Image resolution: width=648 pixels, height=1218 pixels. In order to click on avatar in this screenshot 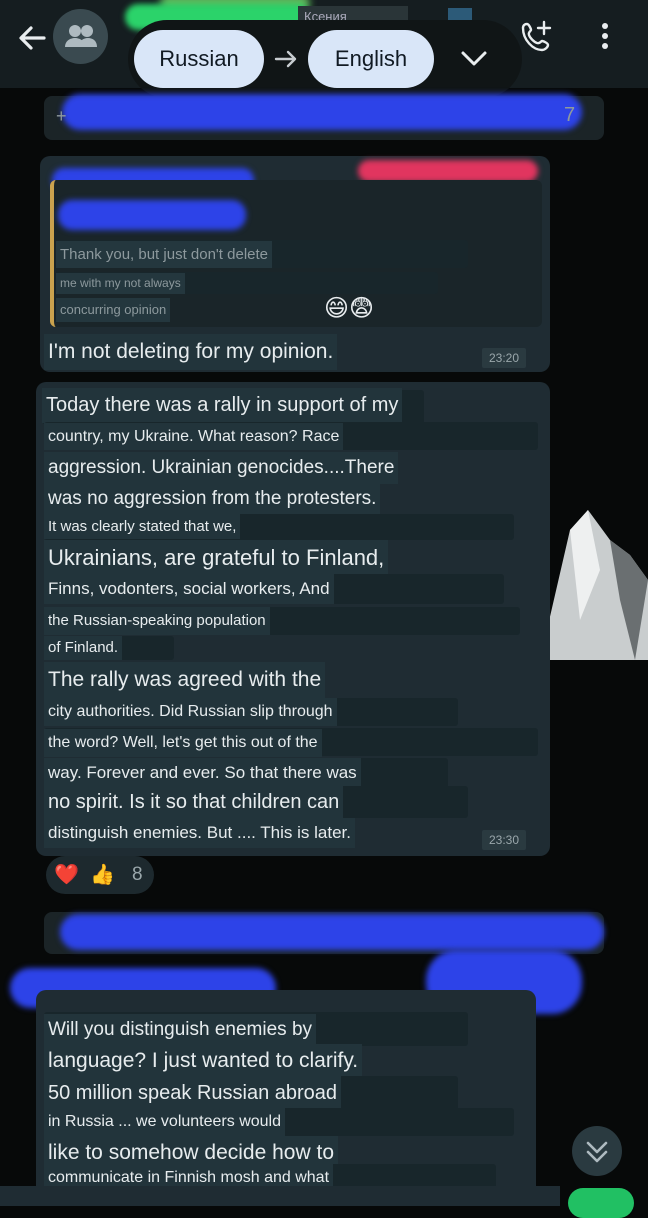, I will do `click(80, 36)`.